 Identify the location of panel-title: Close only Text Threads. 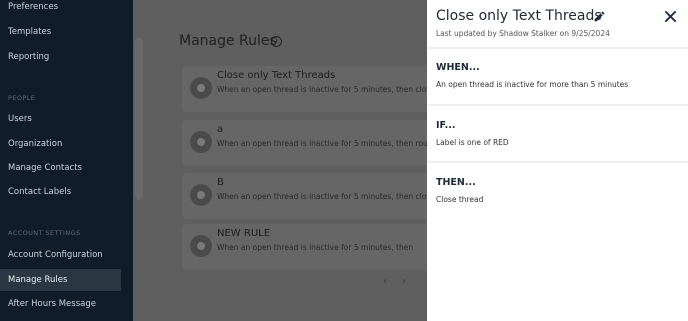
(519, 16).